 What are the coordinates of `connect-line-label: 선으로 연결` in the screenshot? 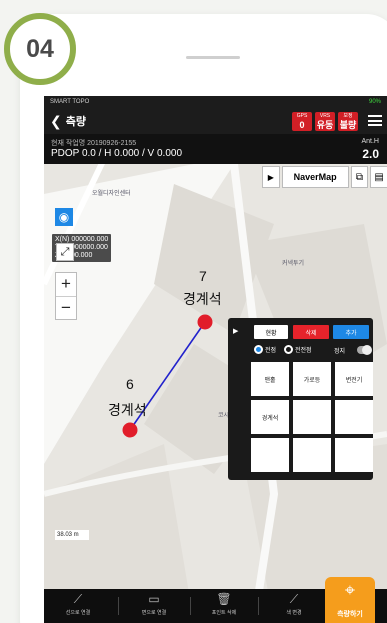 It's located at (78, 613).